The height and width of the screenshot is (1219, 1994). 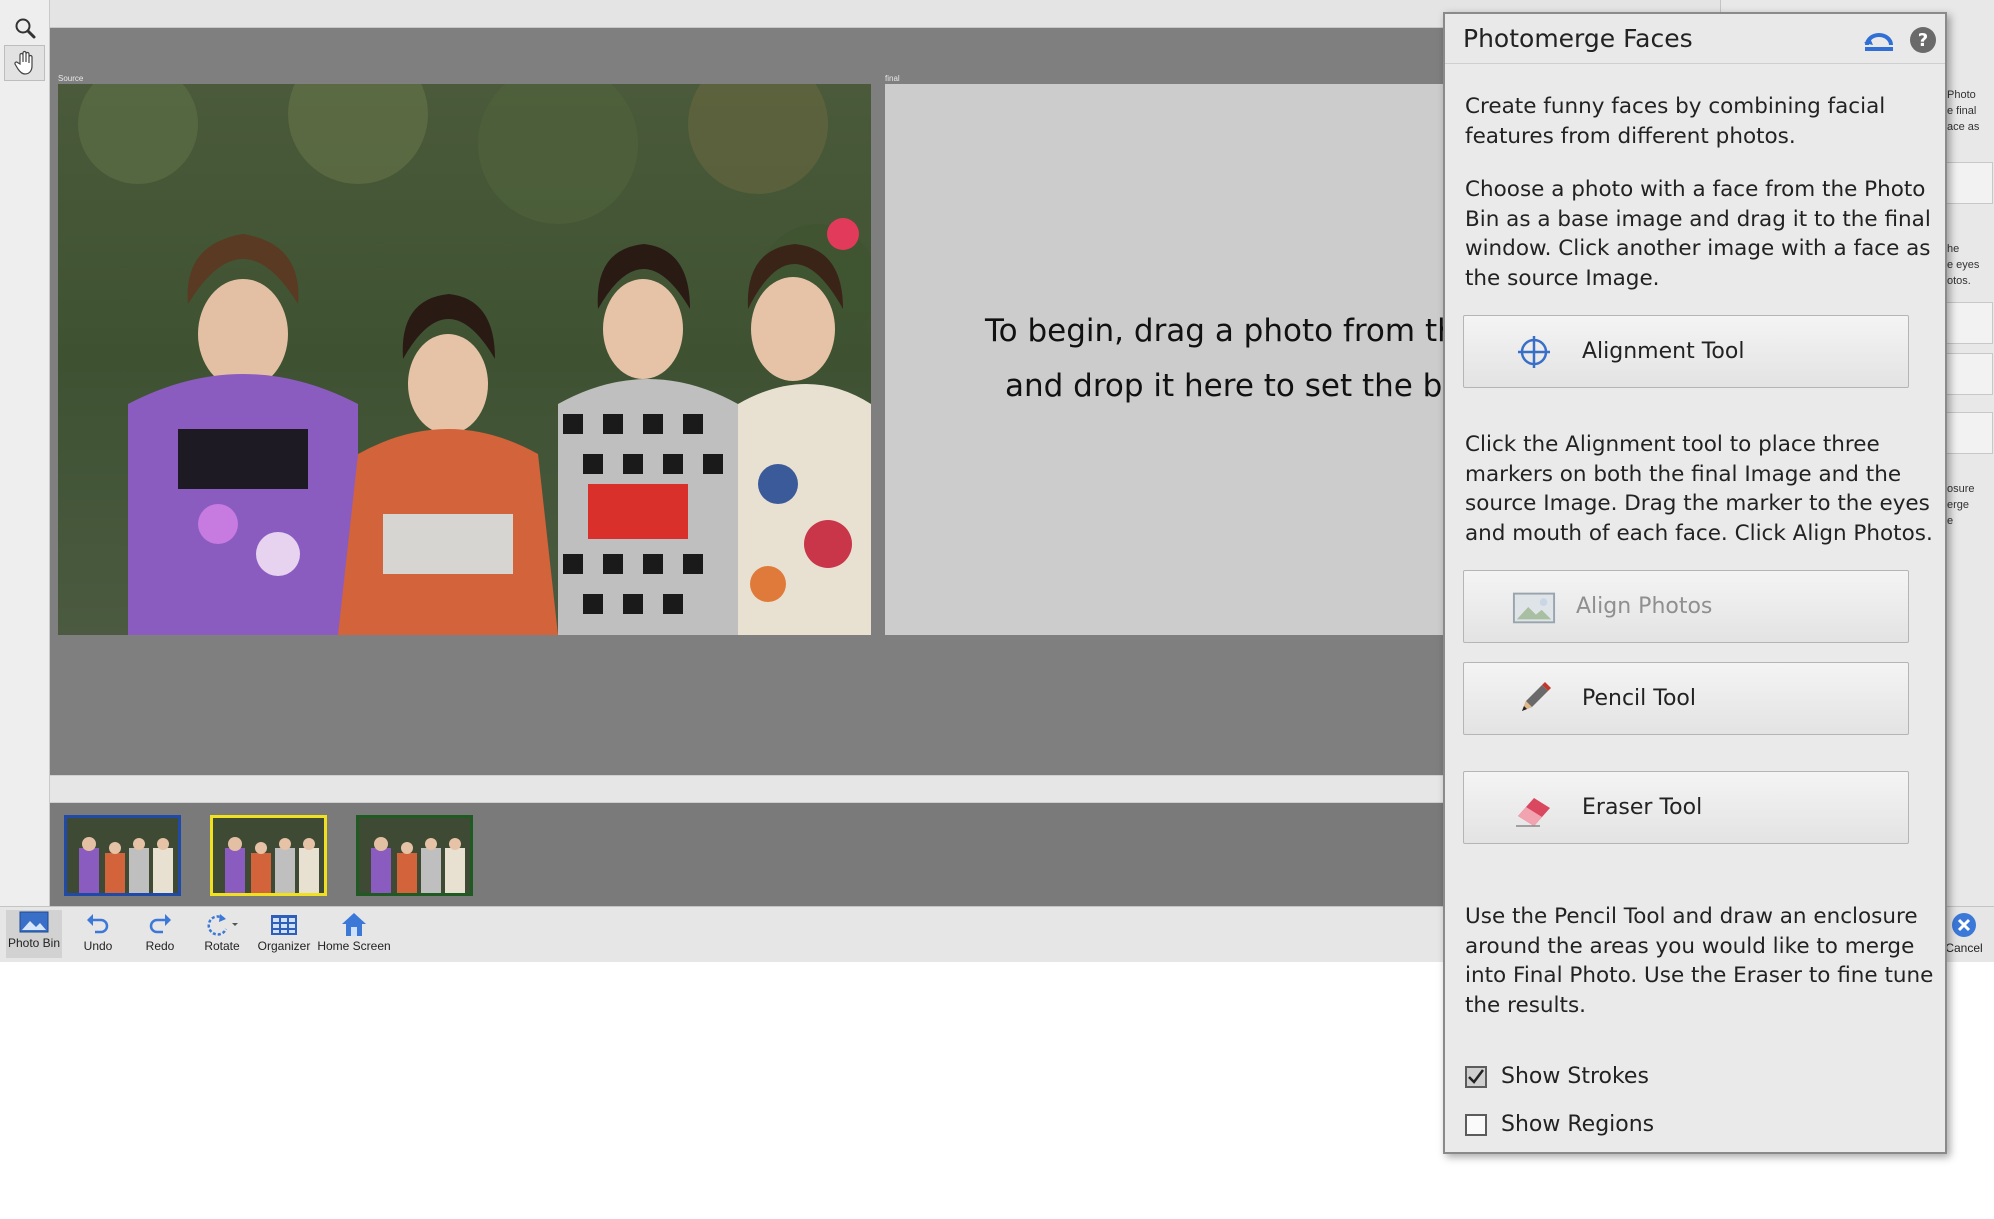 I want to click on cancel-label: Cancel, so click(x=1964, y=948).